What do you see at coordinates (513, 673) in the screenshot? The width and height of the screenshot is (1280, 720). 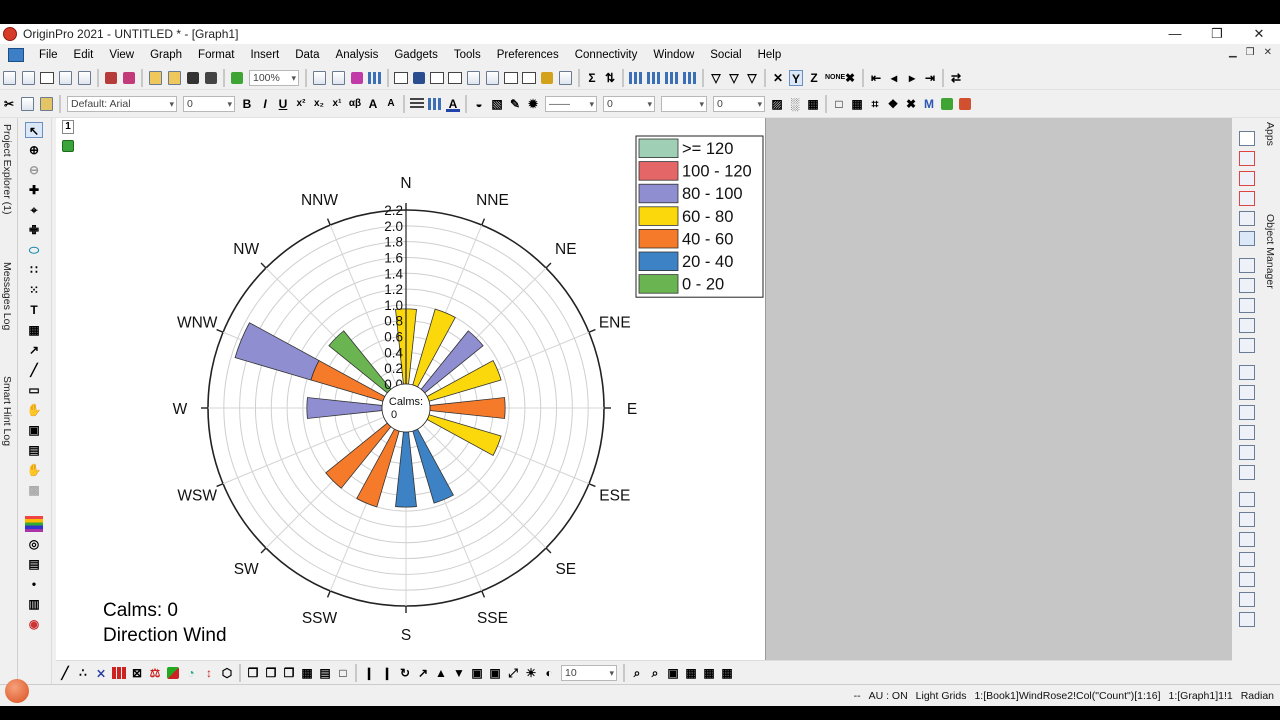 I see `expand-icon: ⤢` at bounding box center [513, 673].